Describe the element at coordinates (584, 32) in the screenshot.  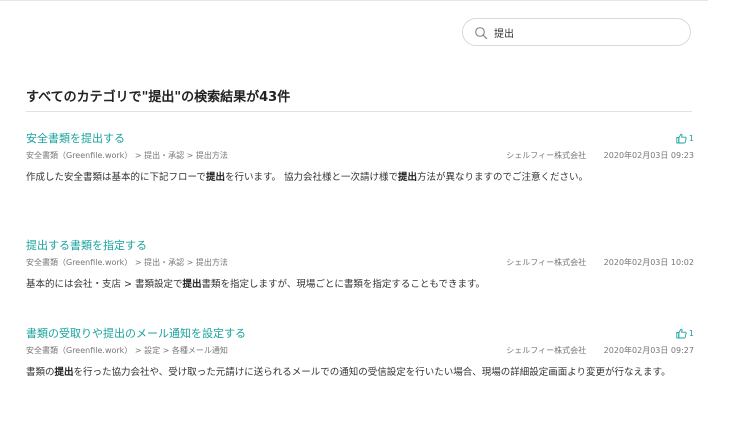
I see `search-input` at that location.